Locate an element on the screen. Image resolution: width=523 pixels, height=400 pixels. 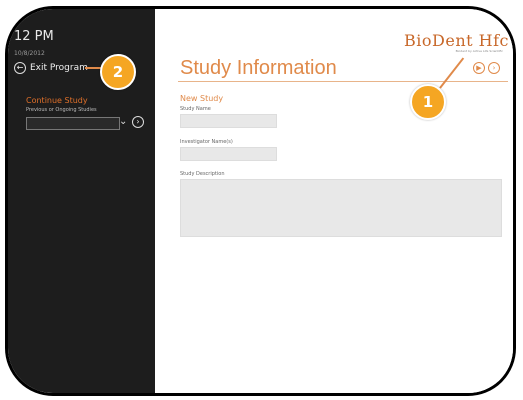
exit-program-button: ← Exit Program is located at coordinates (51, 68).